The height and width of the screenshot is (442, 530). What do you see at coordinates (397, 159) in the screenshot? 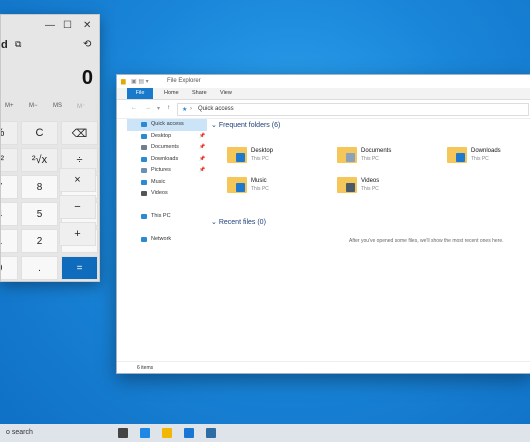
I see `folder-documents: Documents This PC` at bounding box center [397, 159].